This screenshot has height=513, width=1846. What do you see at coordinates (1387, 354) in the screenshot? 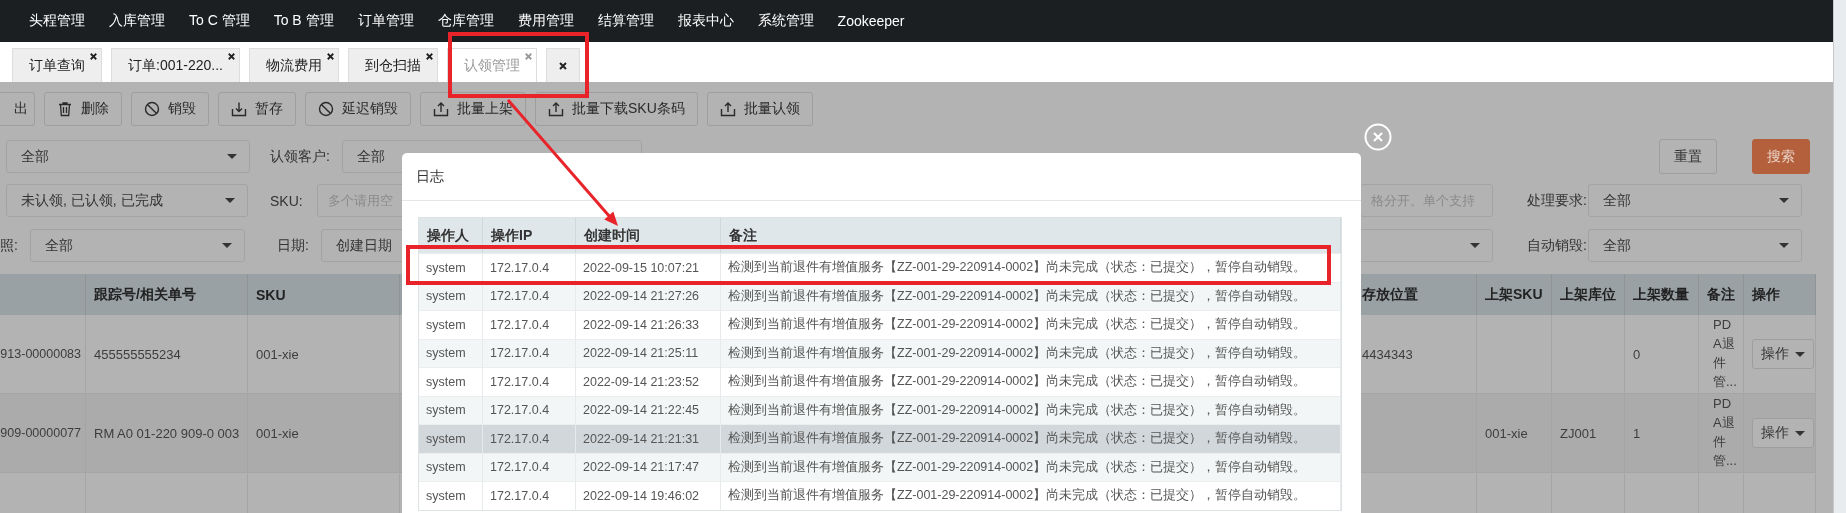
I see `table-cell: 4434343` at bounding box center [1387, 354].